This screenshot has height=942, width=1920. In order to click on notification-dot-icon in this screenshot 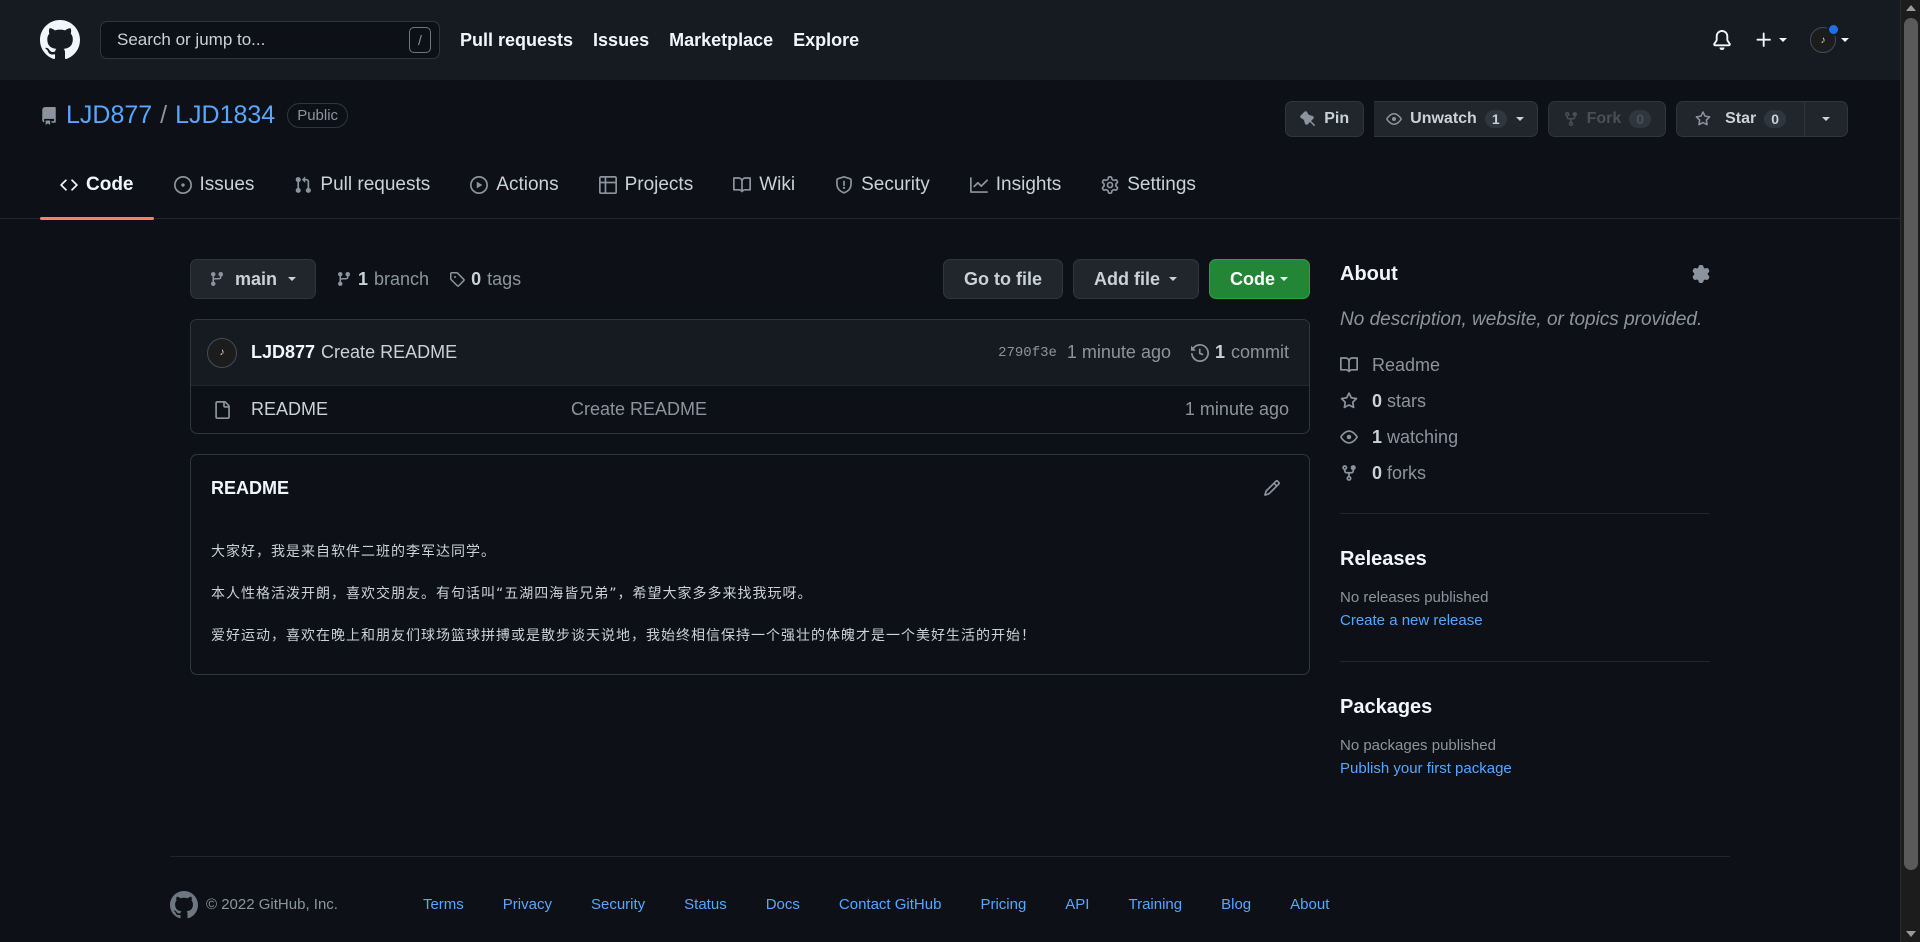, I will do `click(1833, 29)`.